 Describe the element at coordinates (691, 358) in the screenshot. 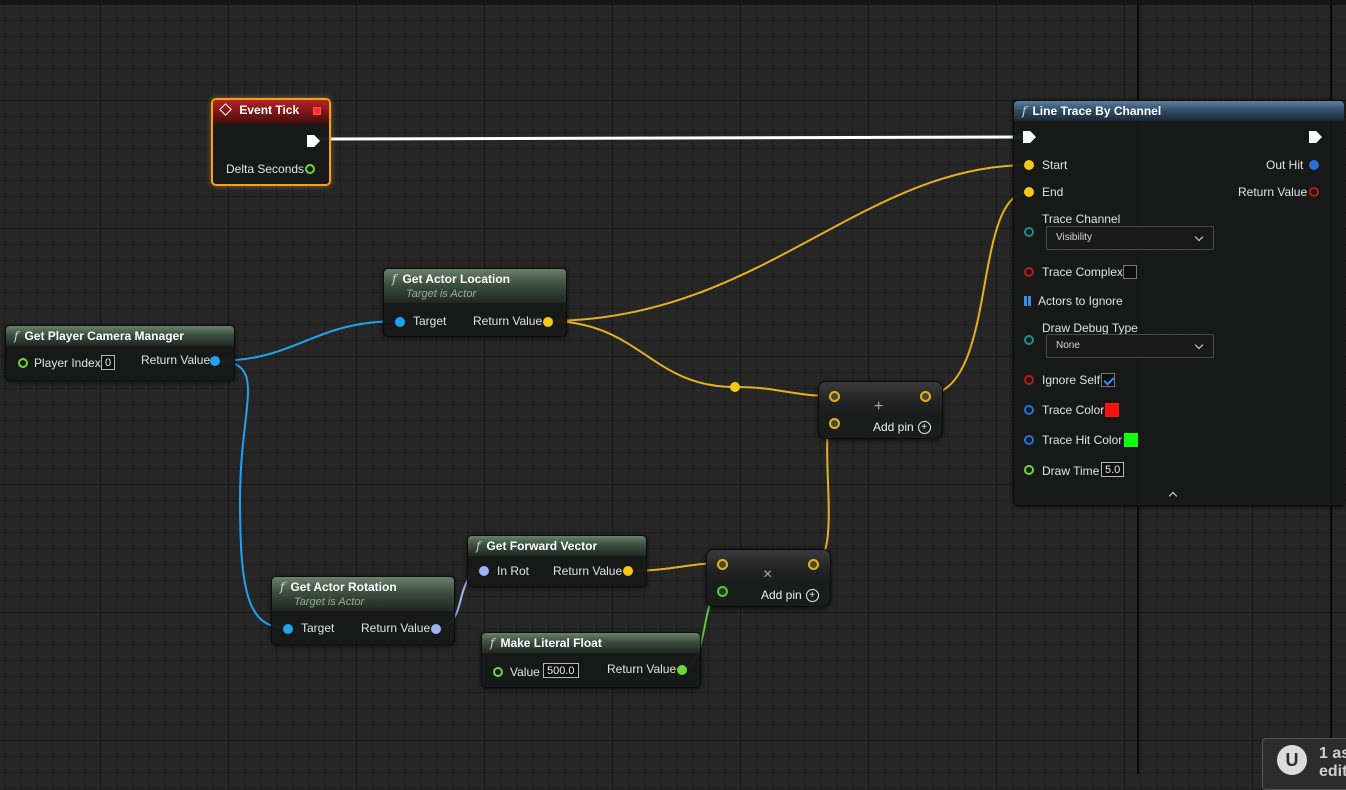

I see `wire-location-to-add` at that location.